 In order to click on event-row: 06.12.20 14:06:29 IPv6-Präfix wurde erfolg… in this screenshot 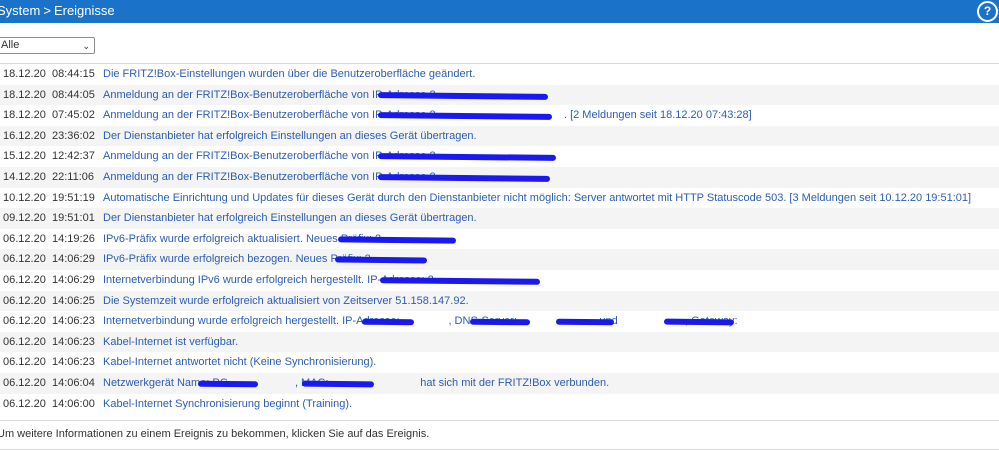, I will do `click(499, 259)`.